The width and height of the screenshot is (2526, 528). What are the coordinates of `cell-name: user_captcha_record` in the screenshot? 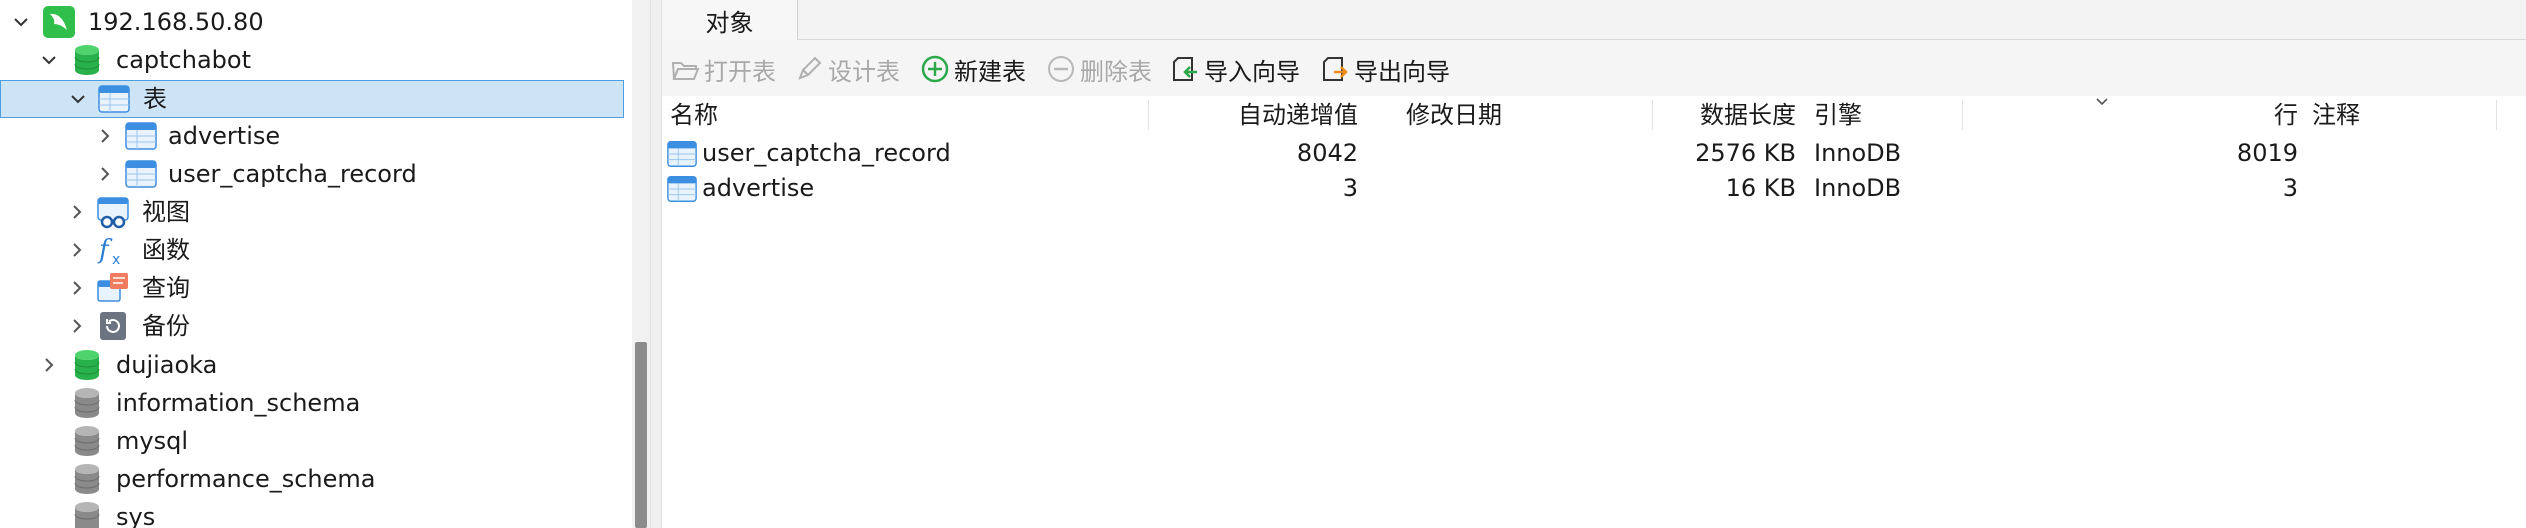 It's located at (826, 153).